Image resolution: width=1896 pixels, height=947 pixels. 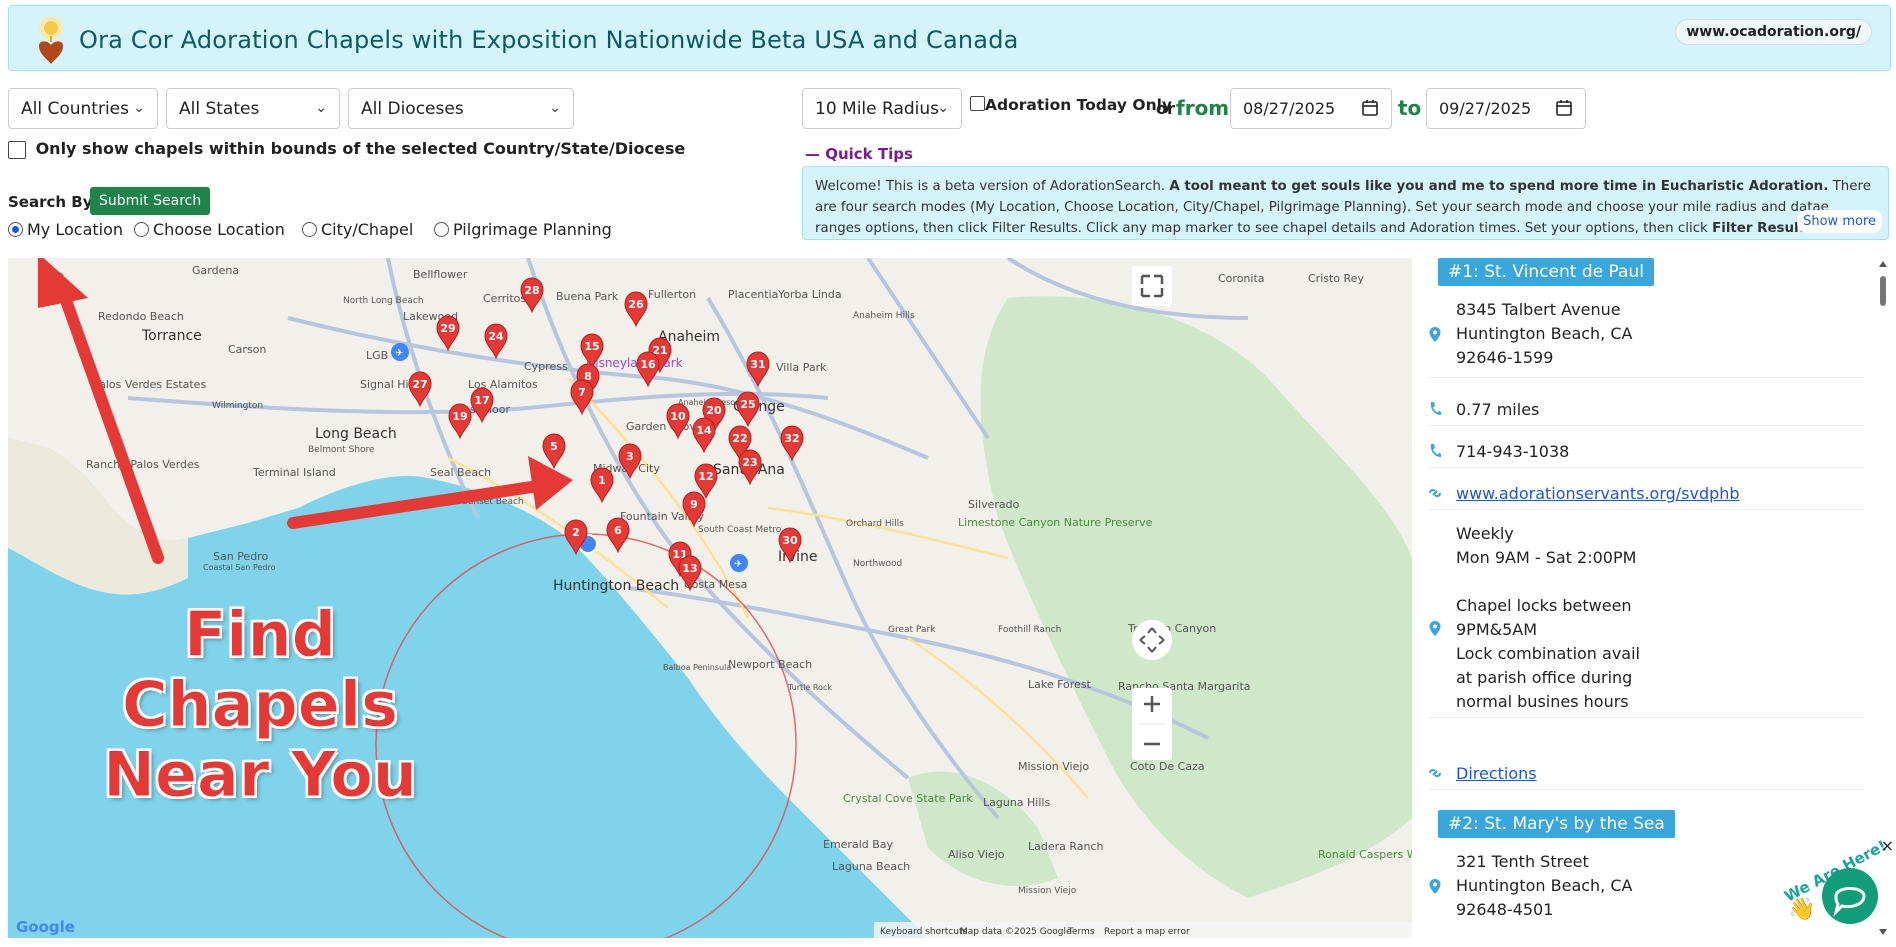 I want to click on chevron-down-icon: ⌄, so click(x=321, y=108).